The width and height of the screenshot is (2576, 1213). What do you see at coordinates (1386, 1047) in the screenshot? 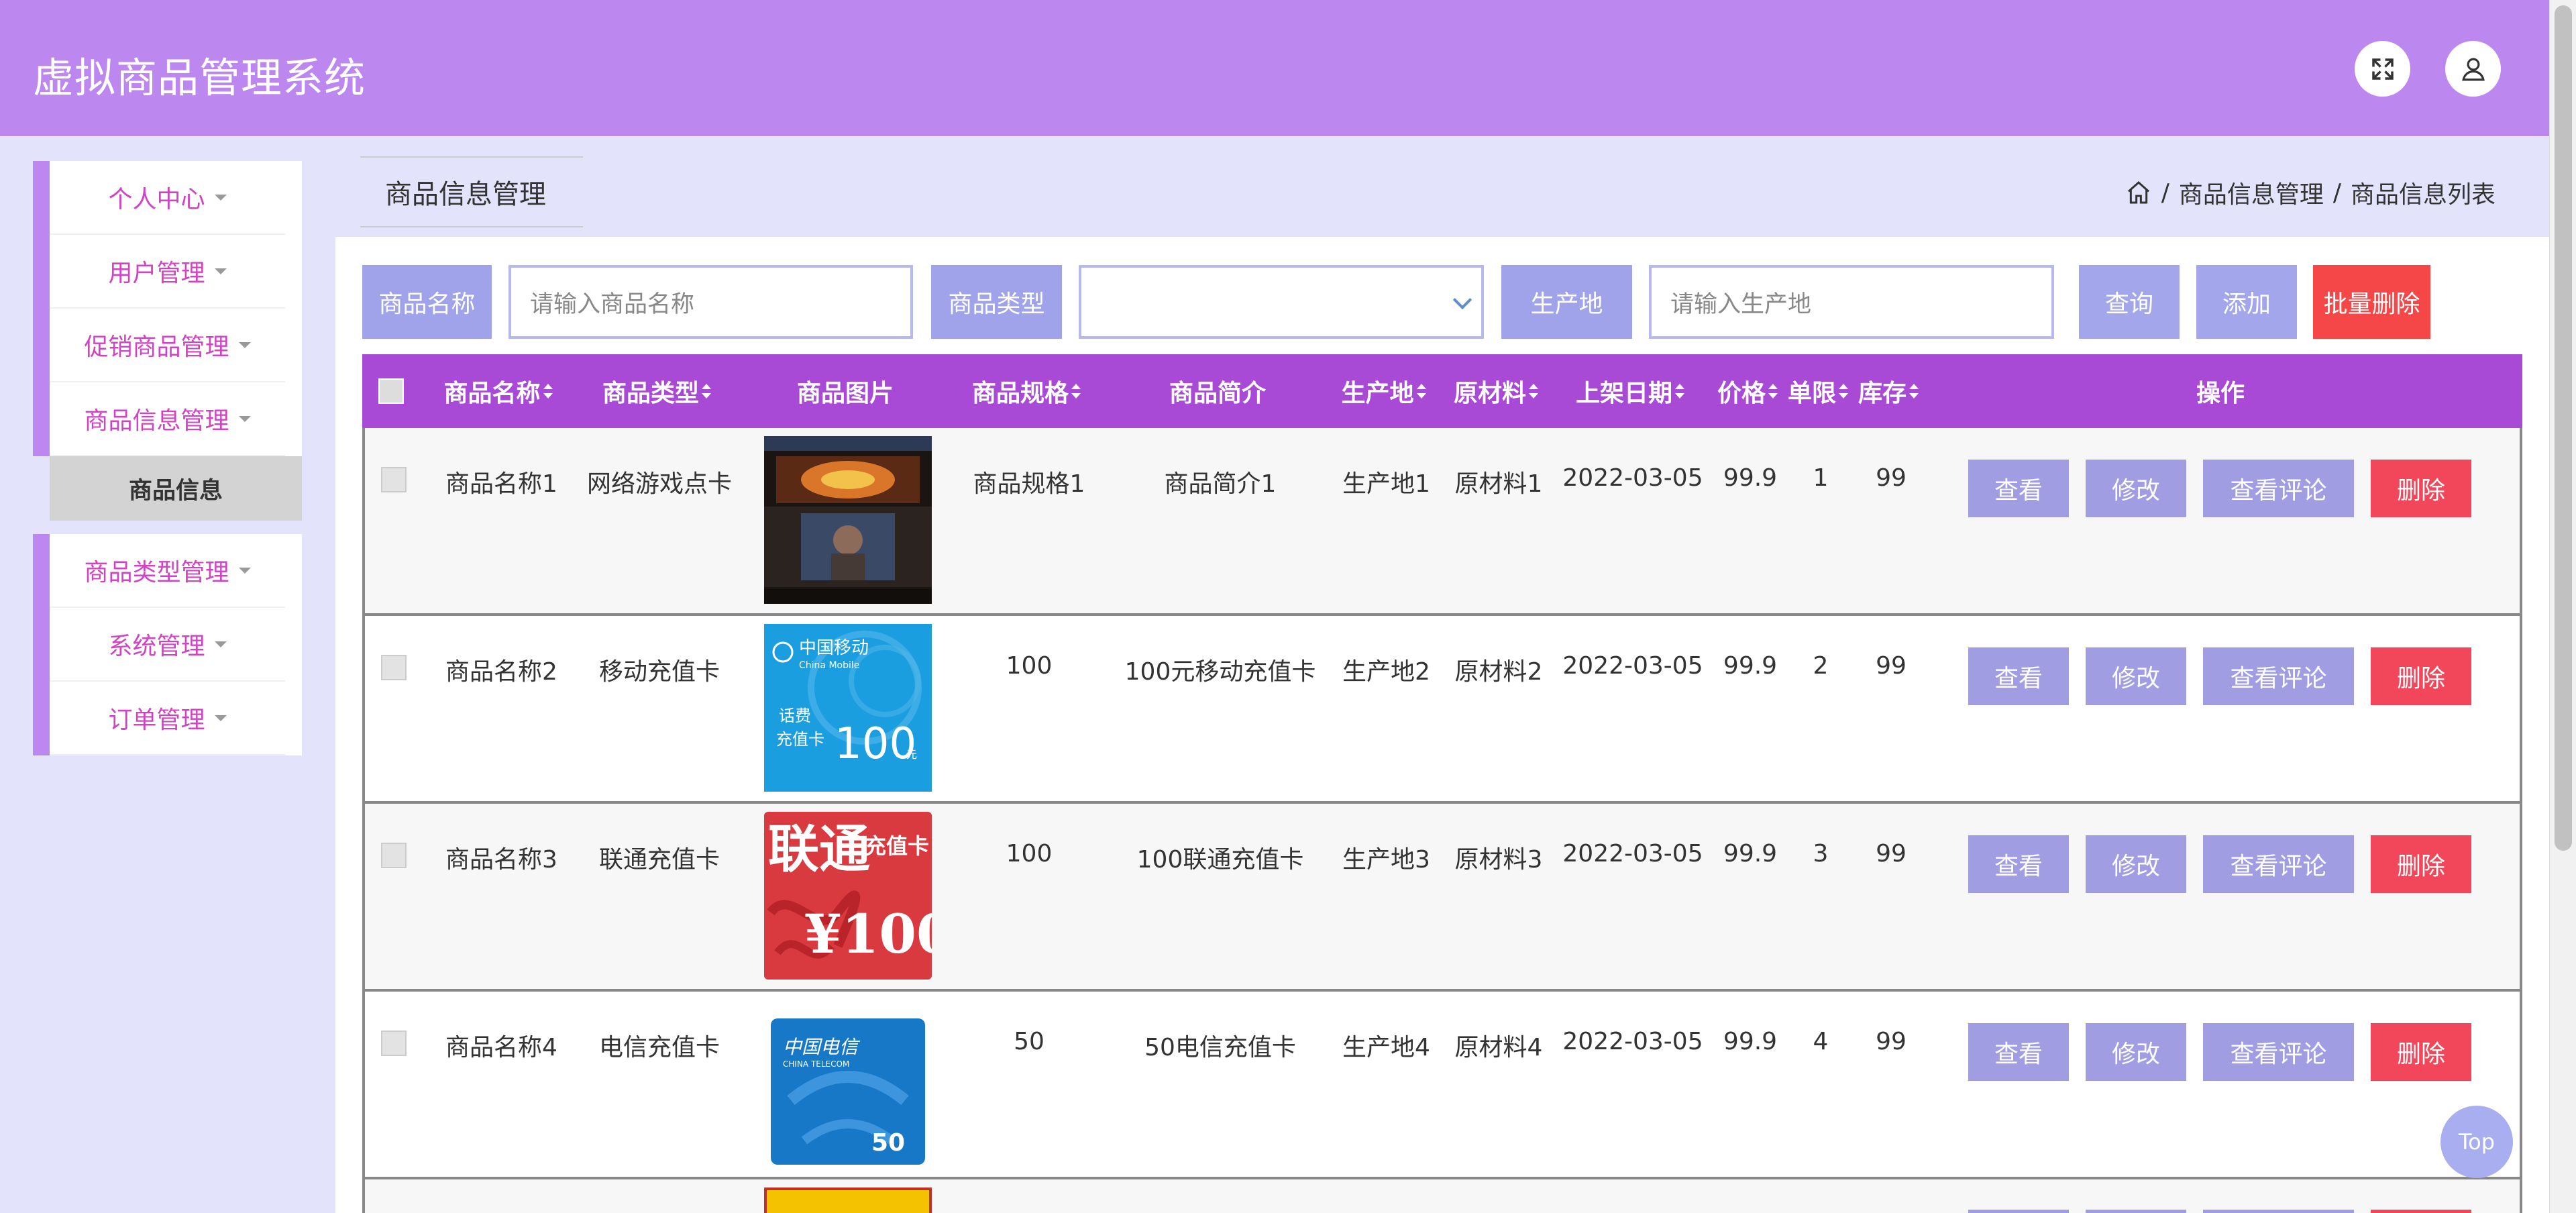
I see `cell-origin: 生产地4` at bounding box center [1386, 1047].